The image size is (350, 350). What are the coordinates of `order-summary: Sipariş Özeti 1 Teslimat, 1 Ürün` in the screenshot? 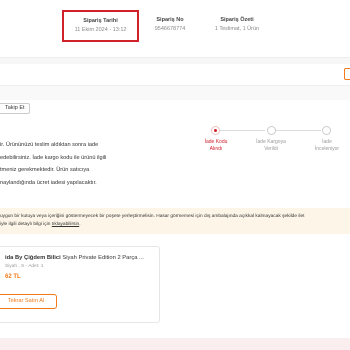 It's located at (237, 24).